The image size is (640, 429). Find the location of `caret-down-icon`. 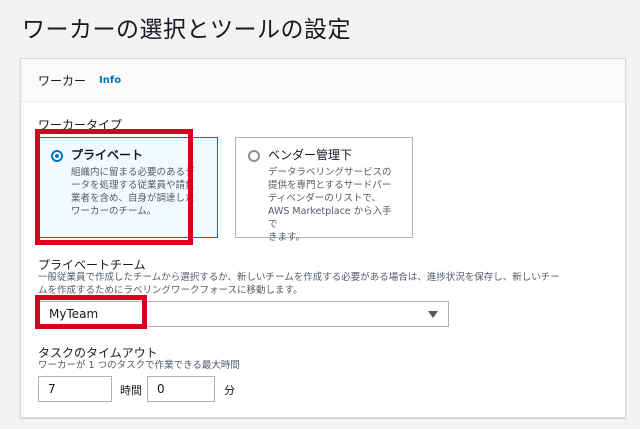

caret-down-icon is located at coordinates (433, 314).